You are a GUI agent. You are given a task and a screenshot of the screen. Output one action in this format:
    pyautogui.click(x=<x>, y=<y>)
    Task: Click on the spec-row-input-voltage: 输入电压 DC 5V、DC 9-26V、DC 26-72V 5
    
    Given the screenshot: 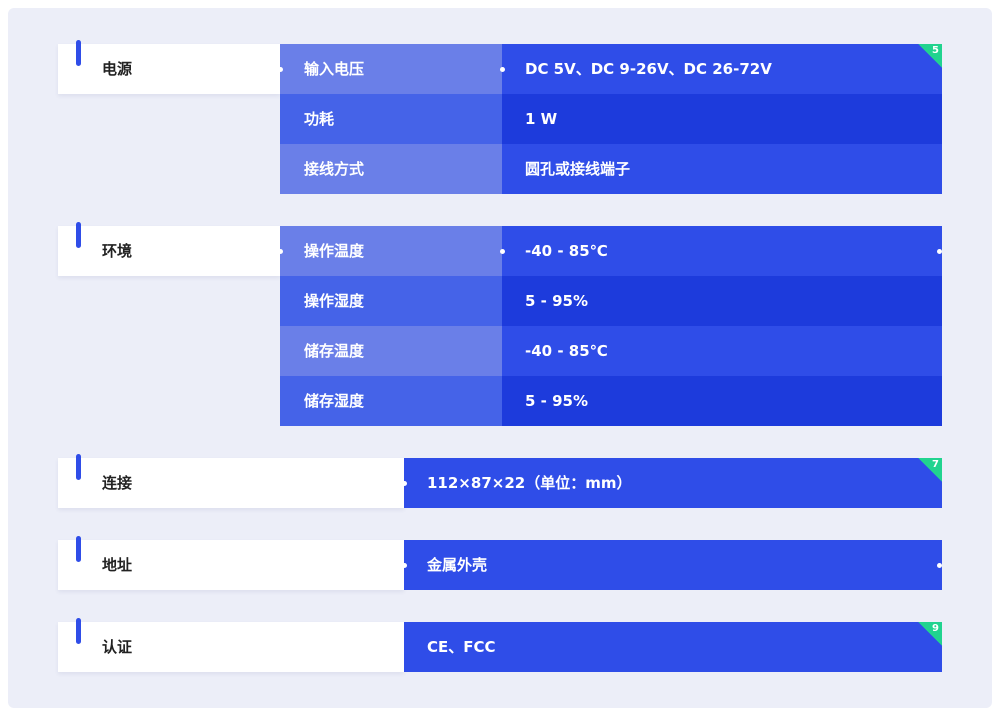 What is the action you would take?
    pyautogui.click(x=611, y=69)
    